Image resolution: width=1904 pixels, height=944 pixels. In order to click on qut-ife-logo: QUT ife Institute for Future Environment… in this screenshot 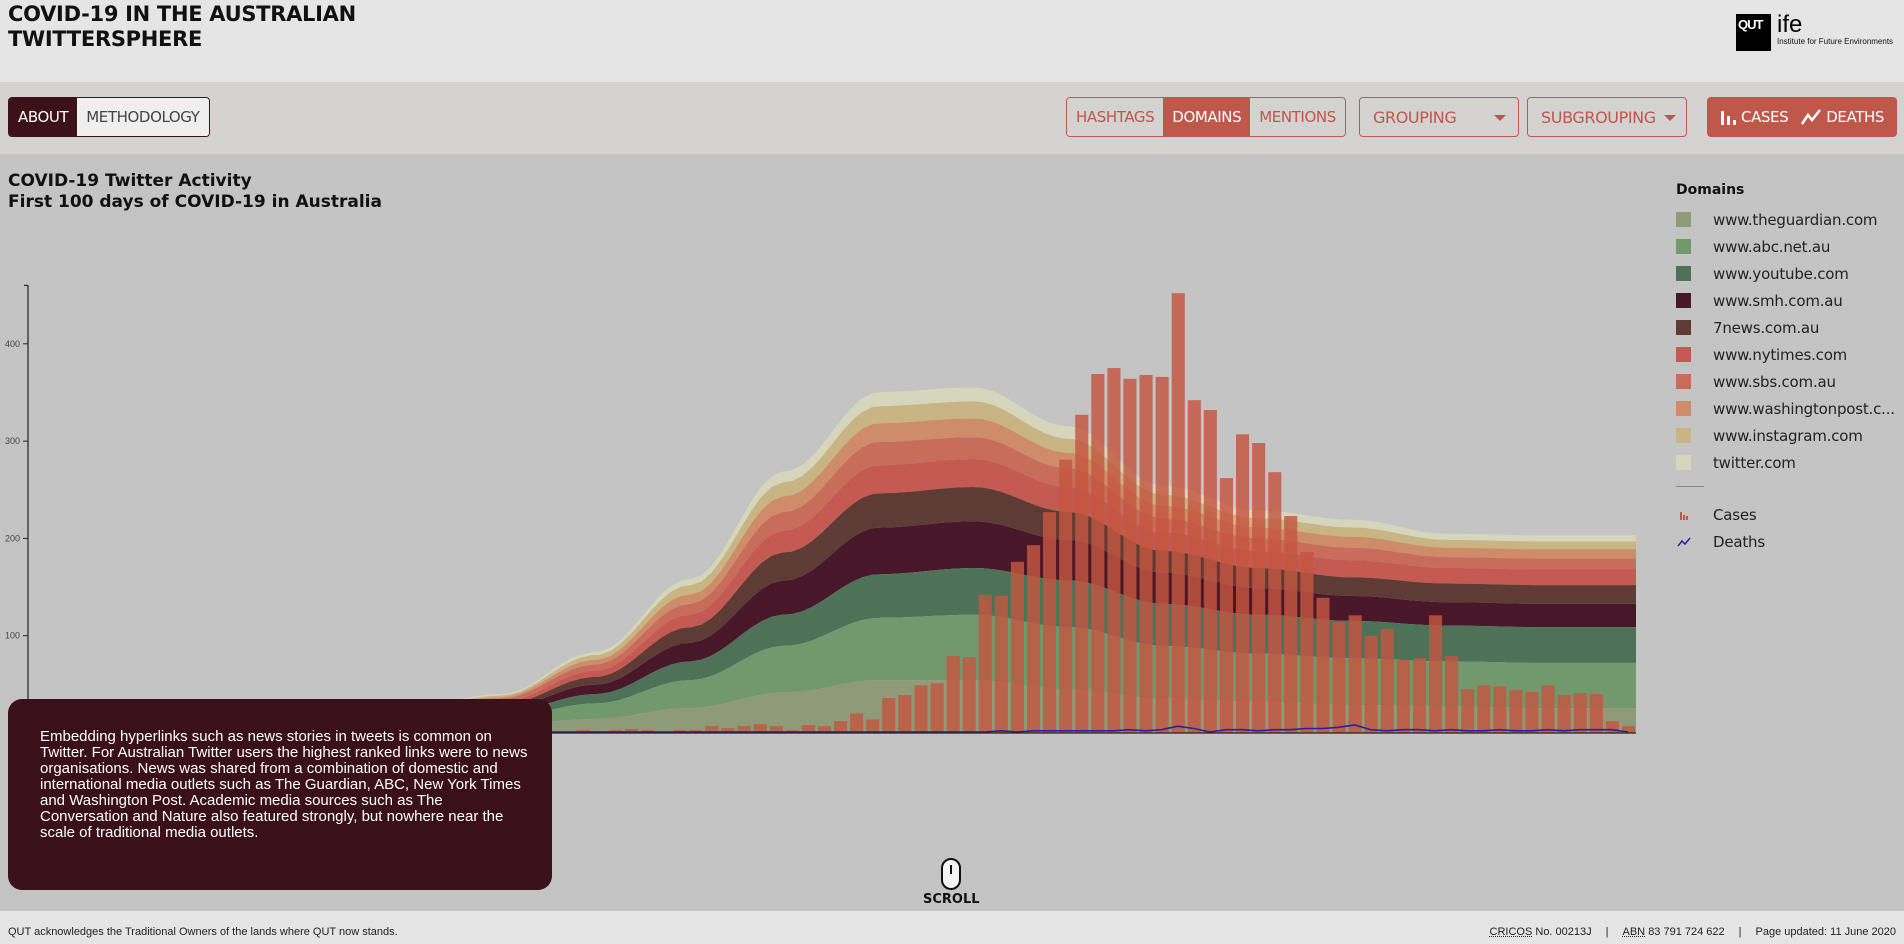, I will do `click(1815, 31)`.